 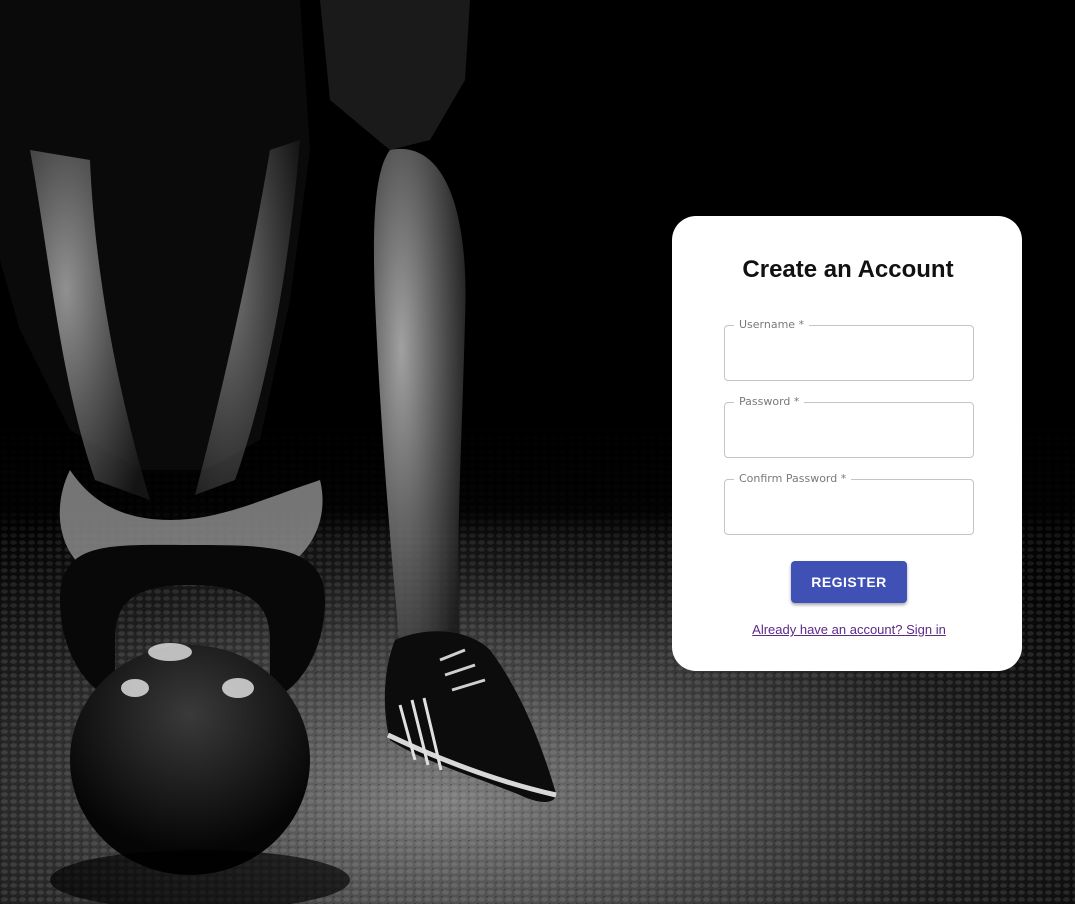 What do you see at coordinates (772, 325) in the screenshot?
I see `username-label: Username *` at bounding box center [772, 325].